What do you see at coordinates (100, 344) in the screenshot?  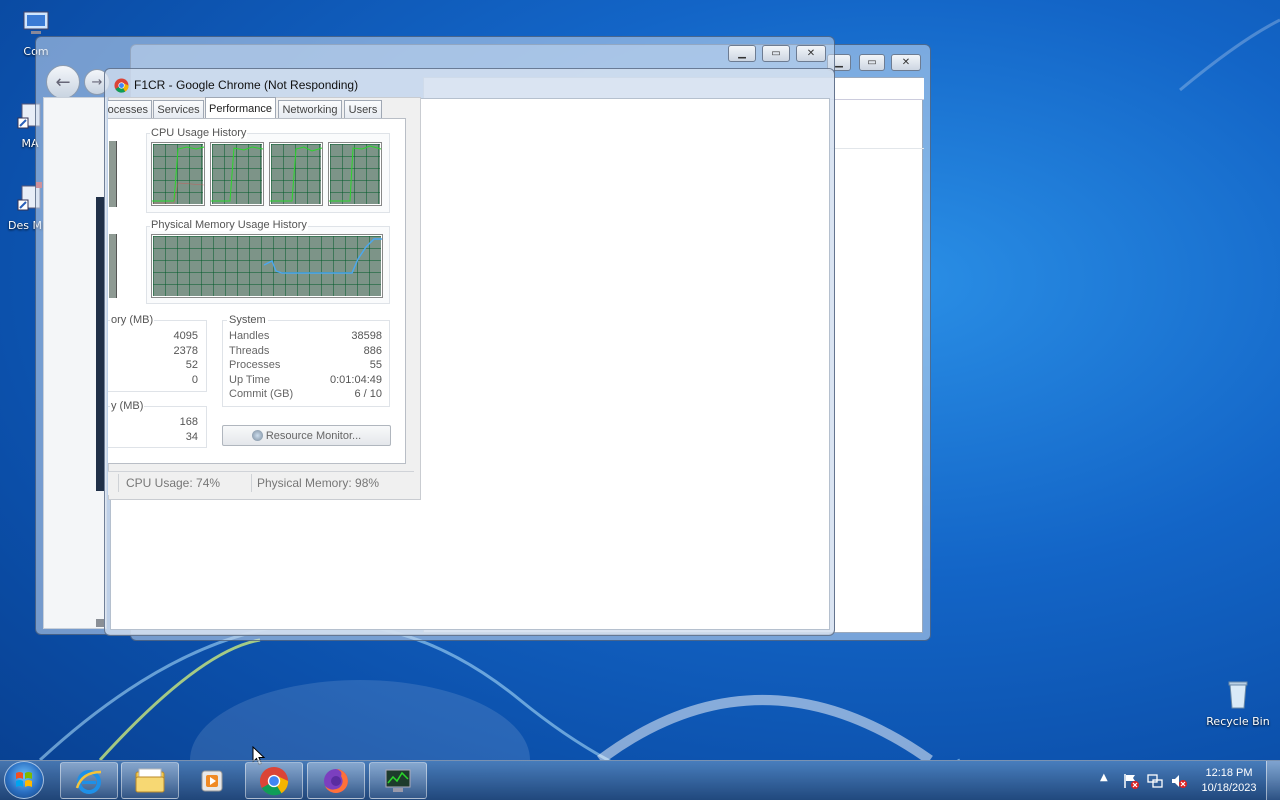 I see `sidebar-scroll` at bounding box center [100, 344].